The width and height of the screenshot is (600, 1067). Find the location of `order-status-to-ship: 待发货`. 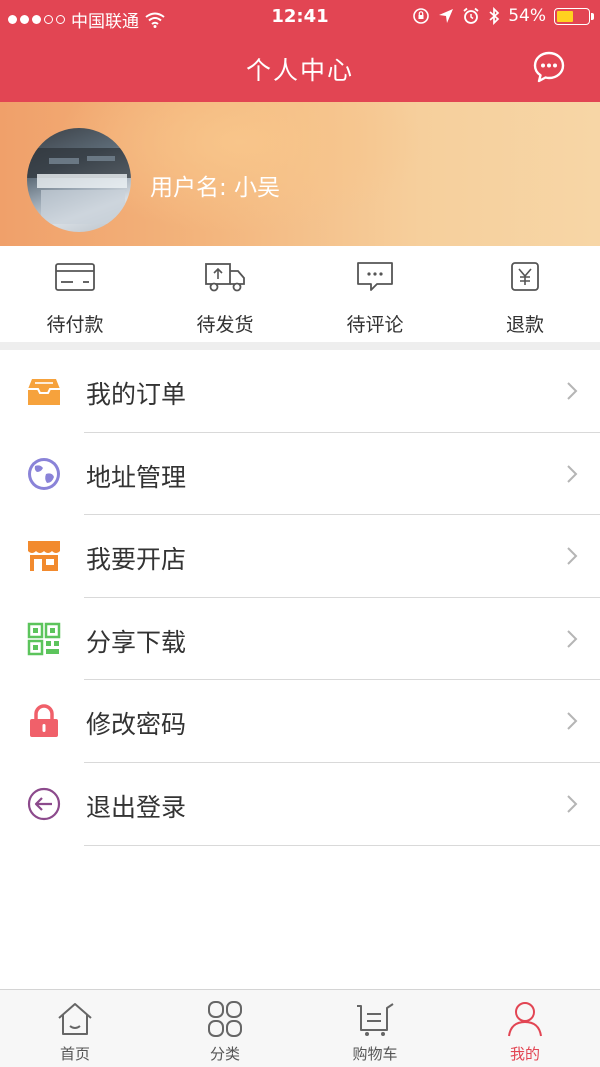

order-status-to-ship: 待发货 is located at coordinates (225, 294).